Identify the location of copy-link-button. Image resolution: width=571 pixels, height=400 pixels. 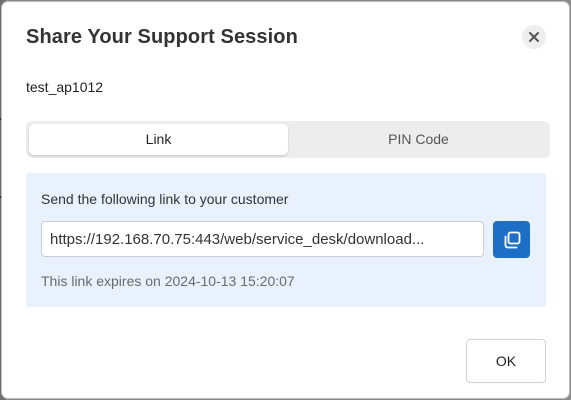
(511, 239).